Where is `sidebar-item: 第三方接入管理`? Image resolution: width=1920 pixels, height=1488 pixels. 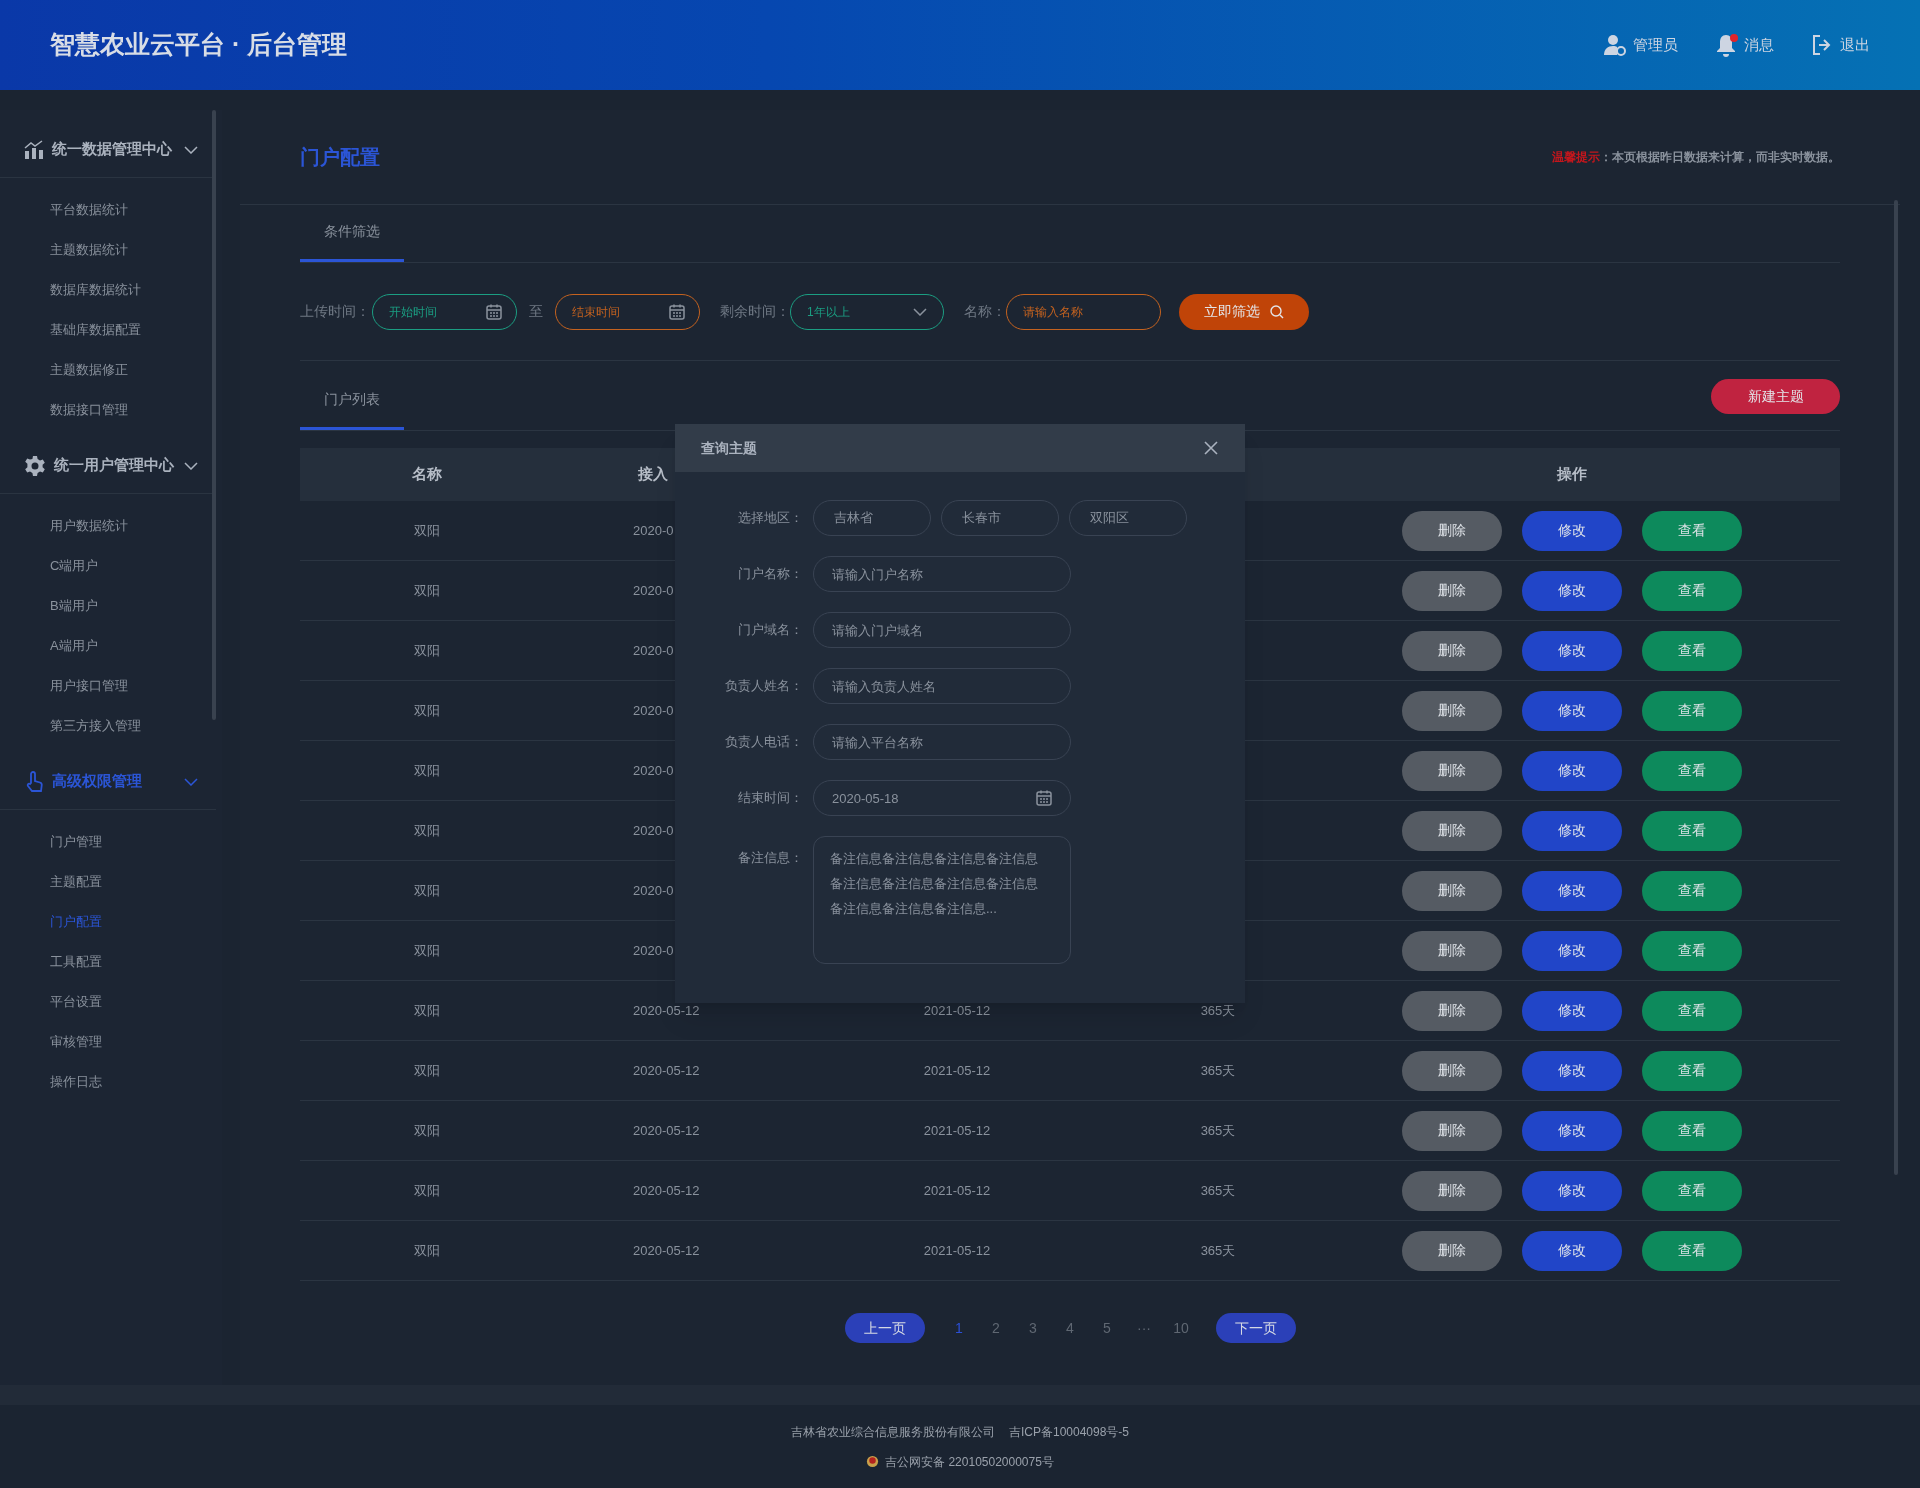 sidebar-item: 第三方接入管理 is located at coordinates (70, 726).